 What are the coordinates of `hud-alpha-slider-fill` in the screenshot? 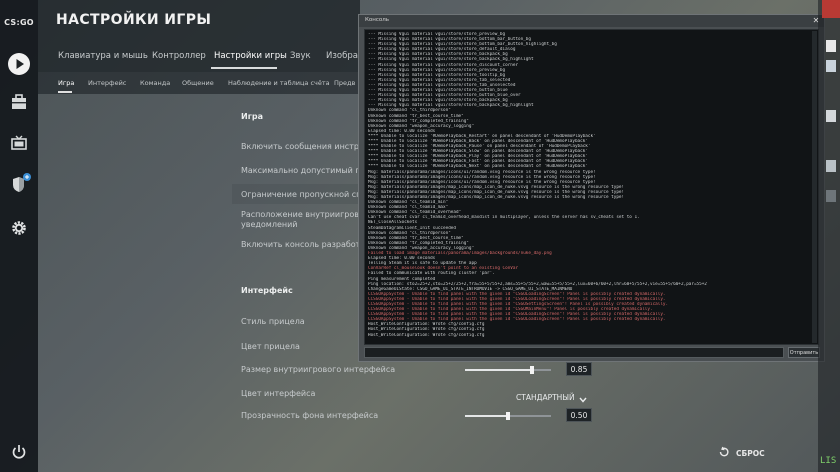 It's located at (486, 416).